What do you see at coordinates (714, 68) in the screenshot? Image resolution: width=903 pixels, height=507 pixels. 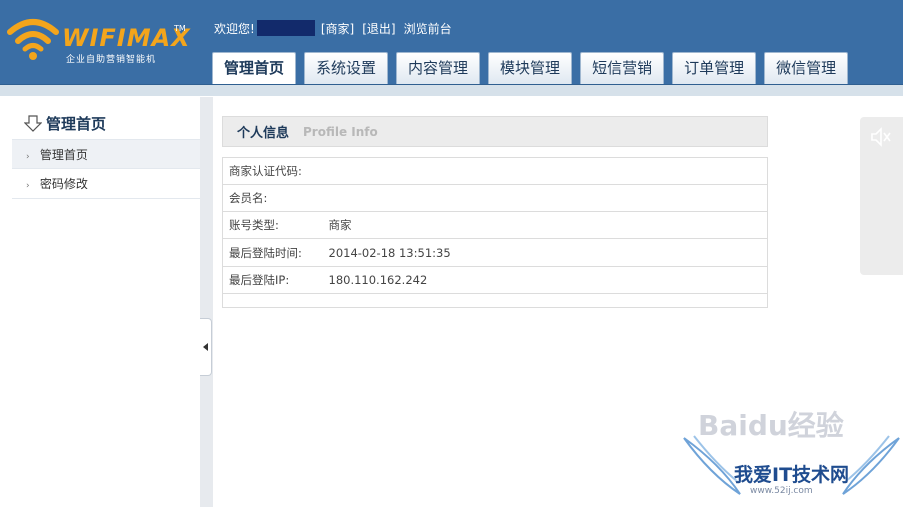 I see `tab-order-management: 订单管理` at bounding box center [714, 68].